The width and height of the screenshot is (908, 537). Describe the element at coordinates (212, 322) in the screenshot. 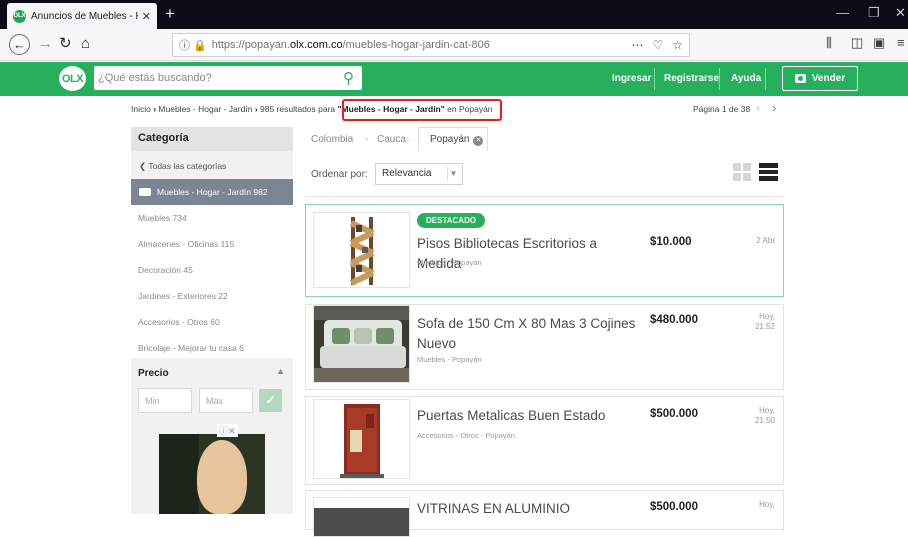

I see `subcategory-item: Accesorios - Otros 60` at that location.